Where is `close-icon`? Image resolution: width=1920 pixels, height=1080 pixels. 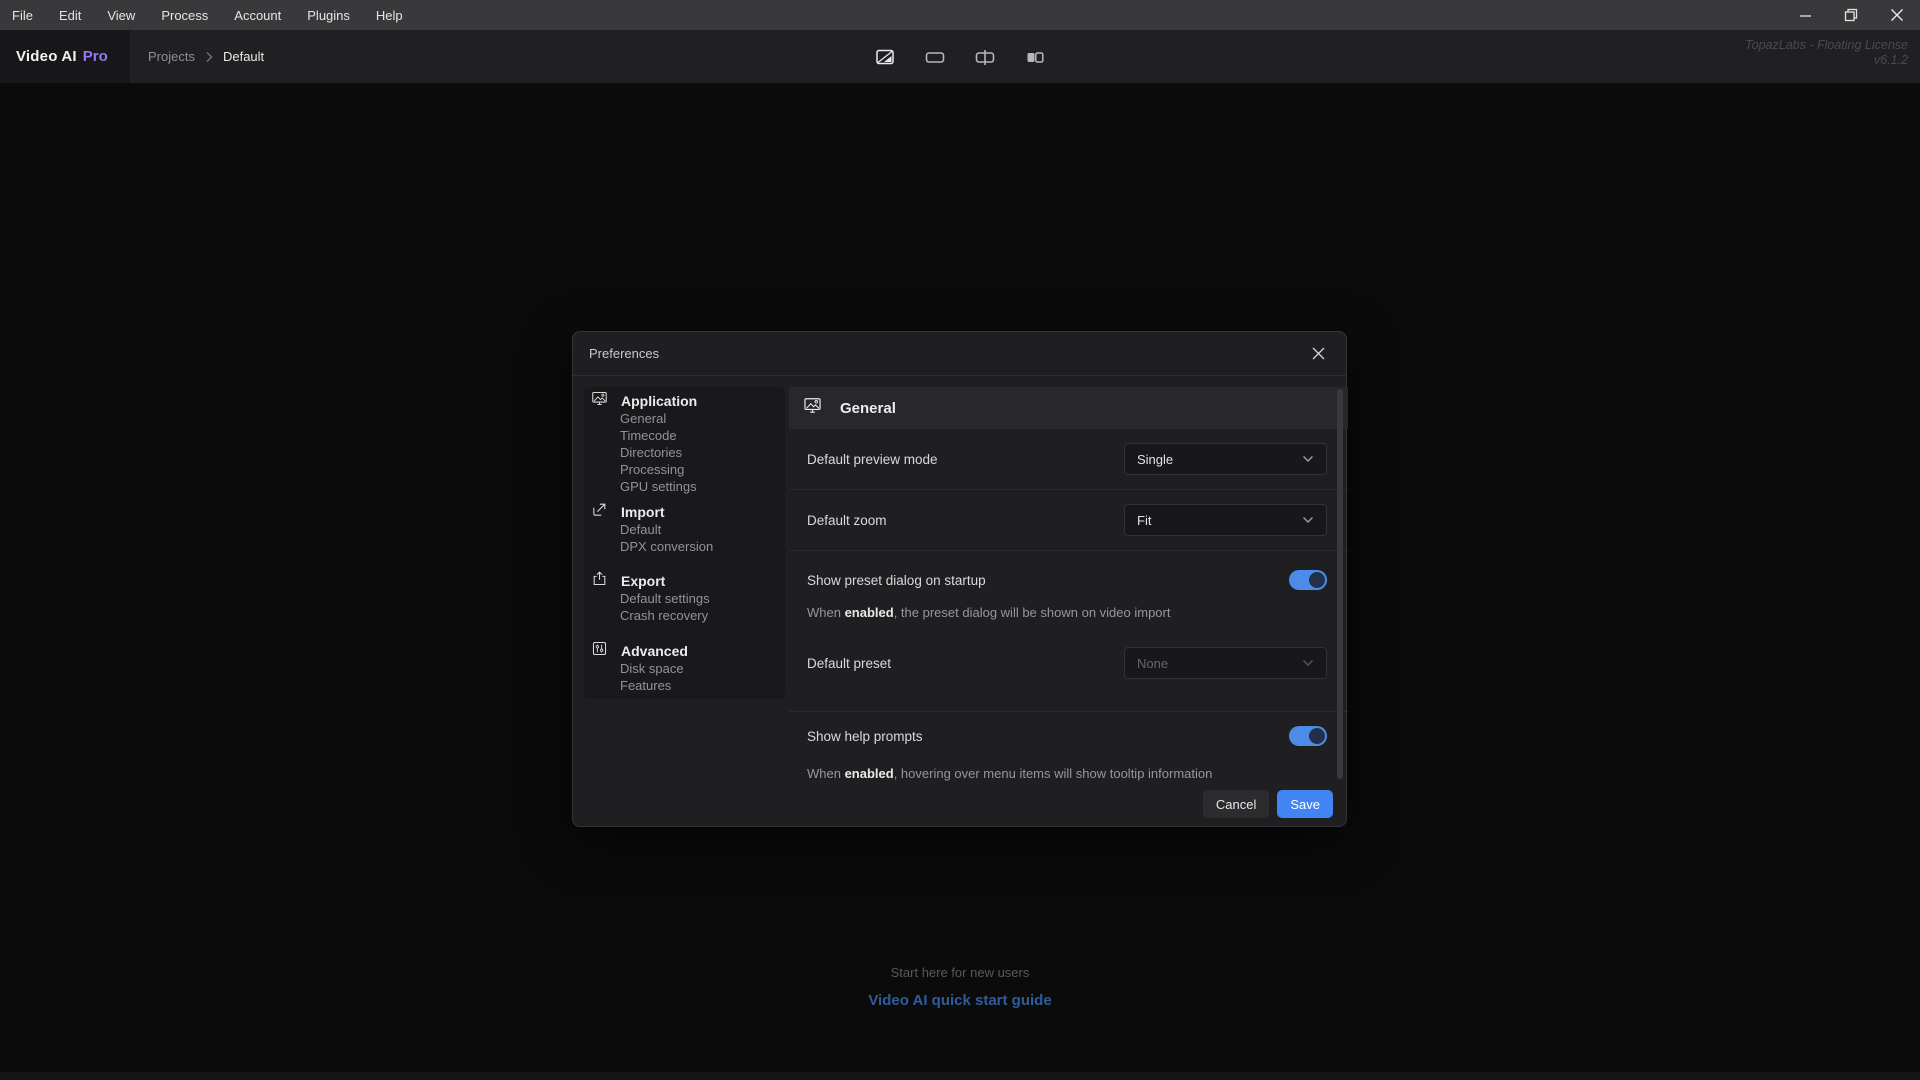 close-icon is located at coordinates (1897, 15).